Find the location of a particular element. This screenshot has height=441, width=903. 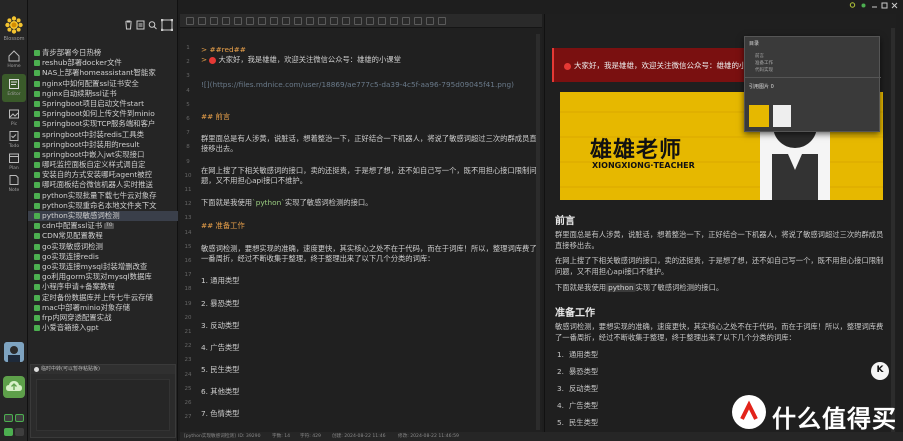

file-list-item: frp内网穿透配置实战 is located at coordinates (103, 318).